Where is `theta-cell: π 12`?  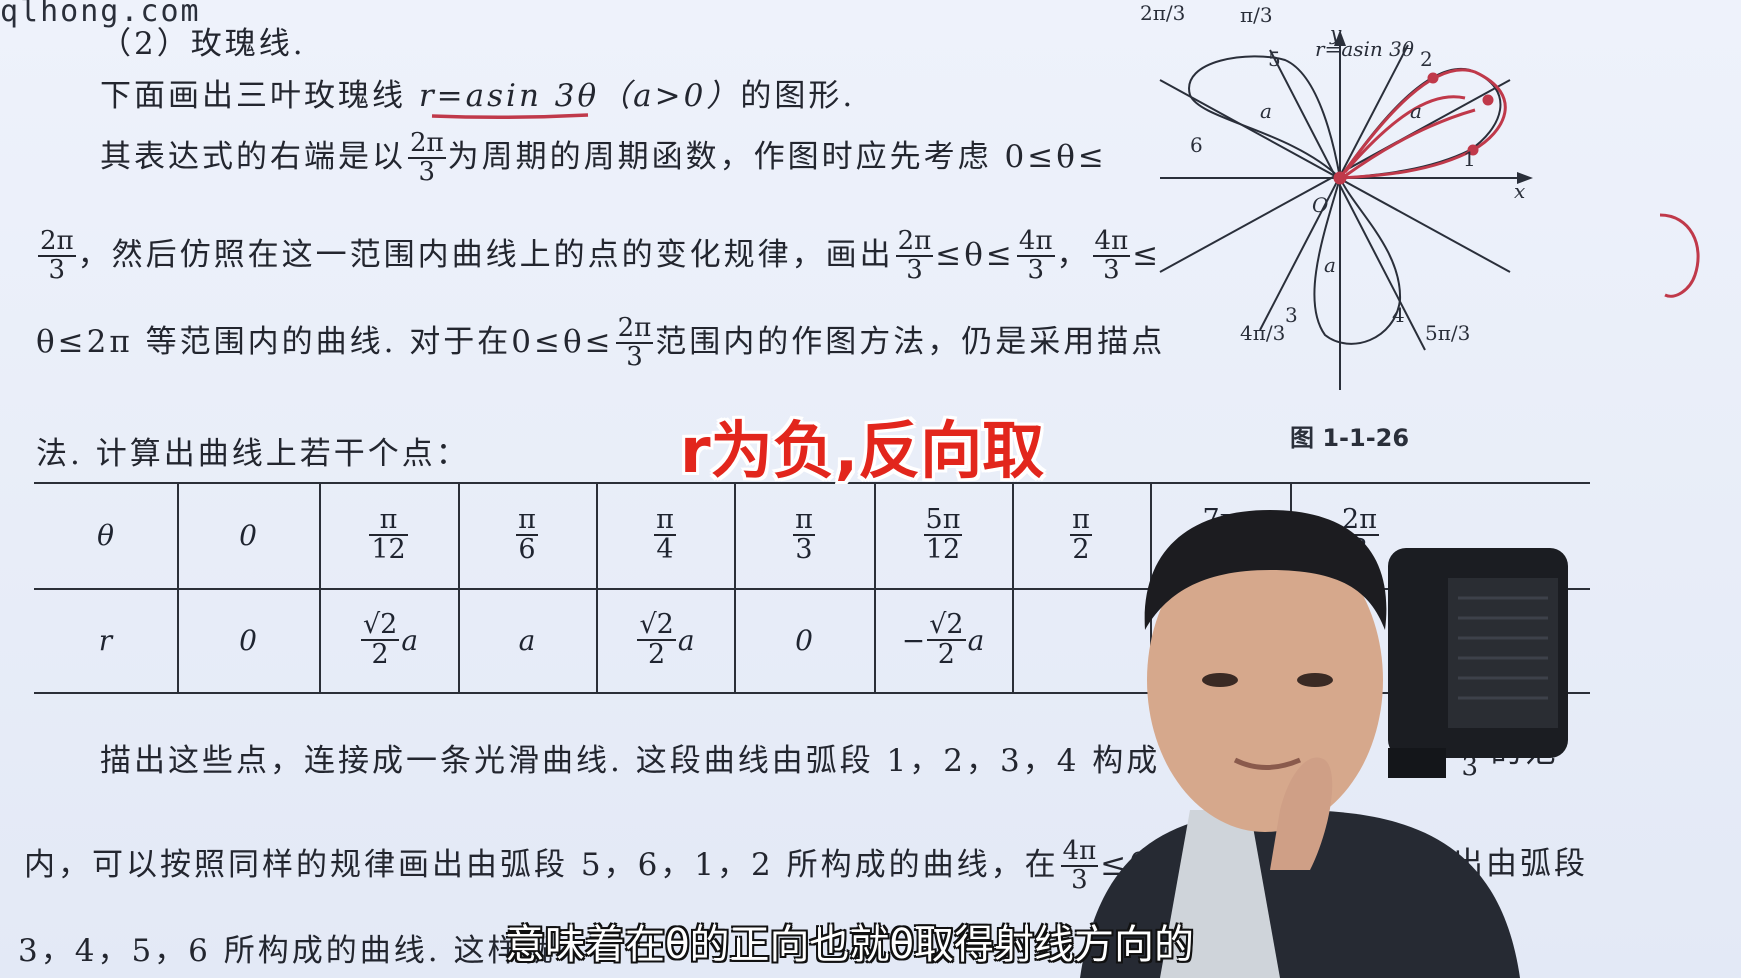 theta-cell: π 12 is located at coordinates (388, 534).